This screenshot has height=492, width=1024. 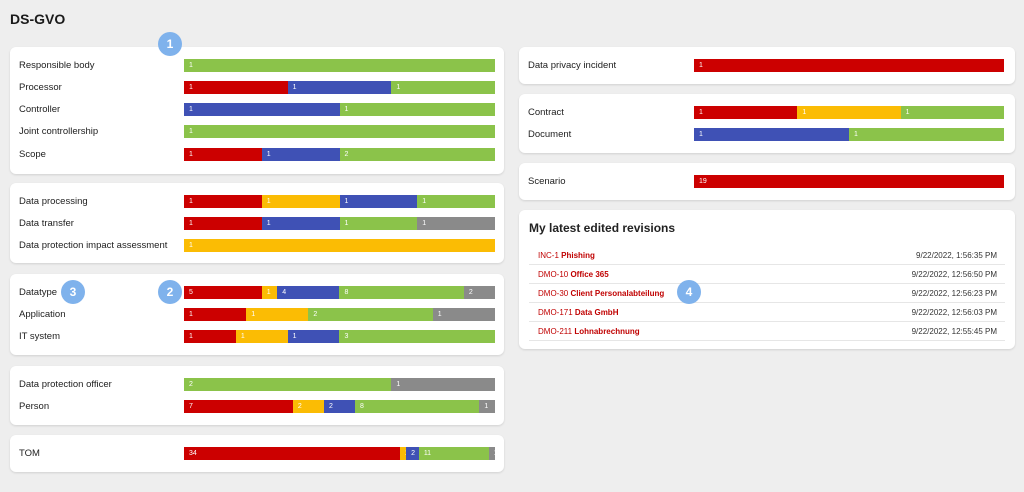 What do you see at coordinates (617, 293) in the screenshot?
I see `revision-name: Client Personalabteilung` at bounding box center [617, 293].